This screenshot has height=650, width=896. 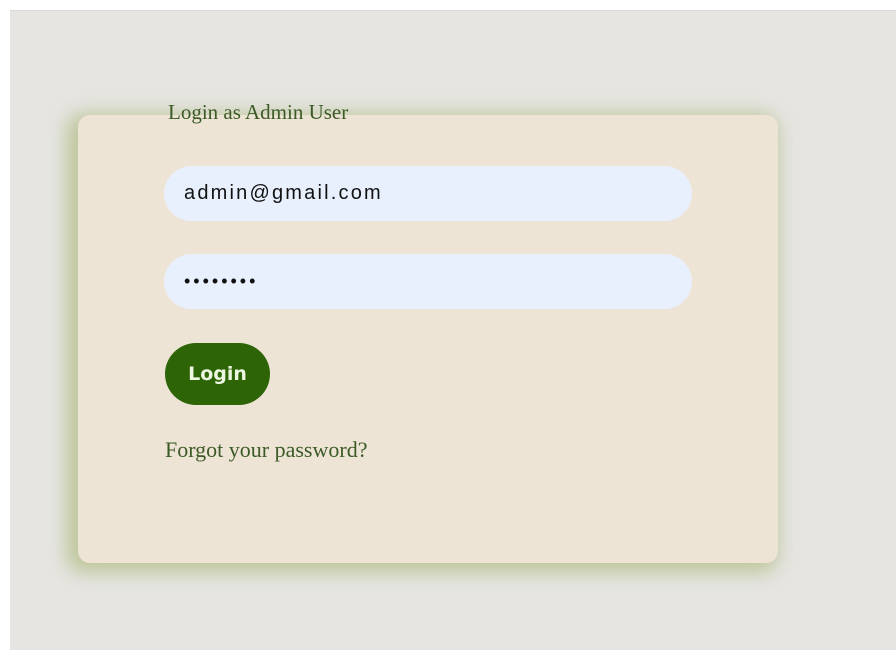 What do you see at coordinates (428, 281) in the screenshot?
I see `password-field` at bounding box center [428, 281].